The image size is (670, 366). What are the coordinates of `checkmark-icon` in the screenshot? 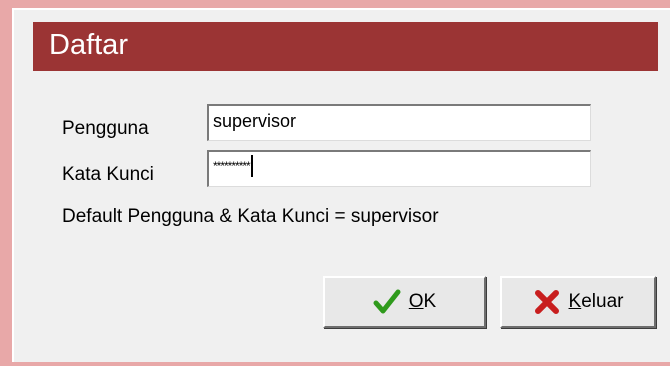 It's located at (387, 301).